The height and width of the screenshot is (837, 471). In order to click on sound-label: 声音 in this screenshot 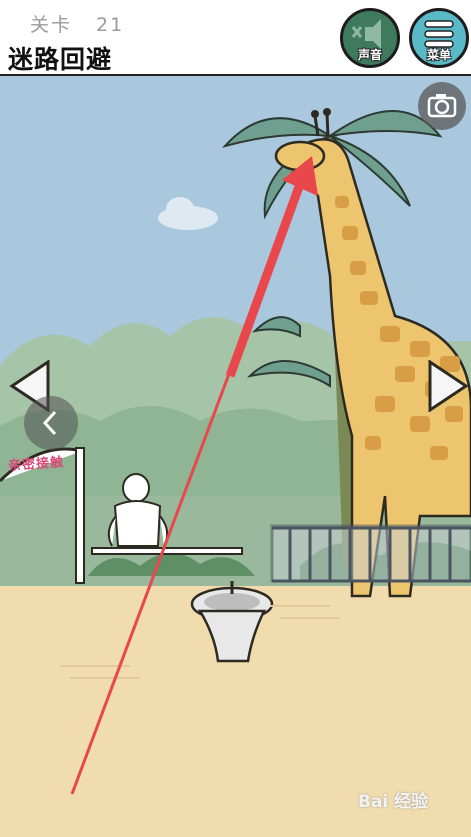, I will do `click(369, 55)`.